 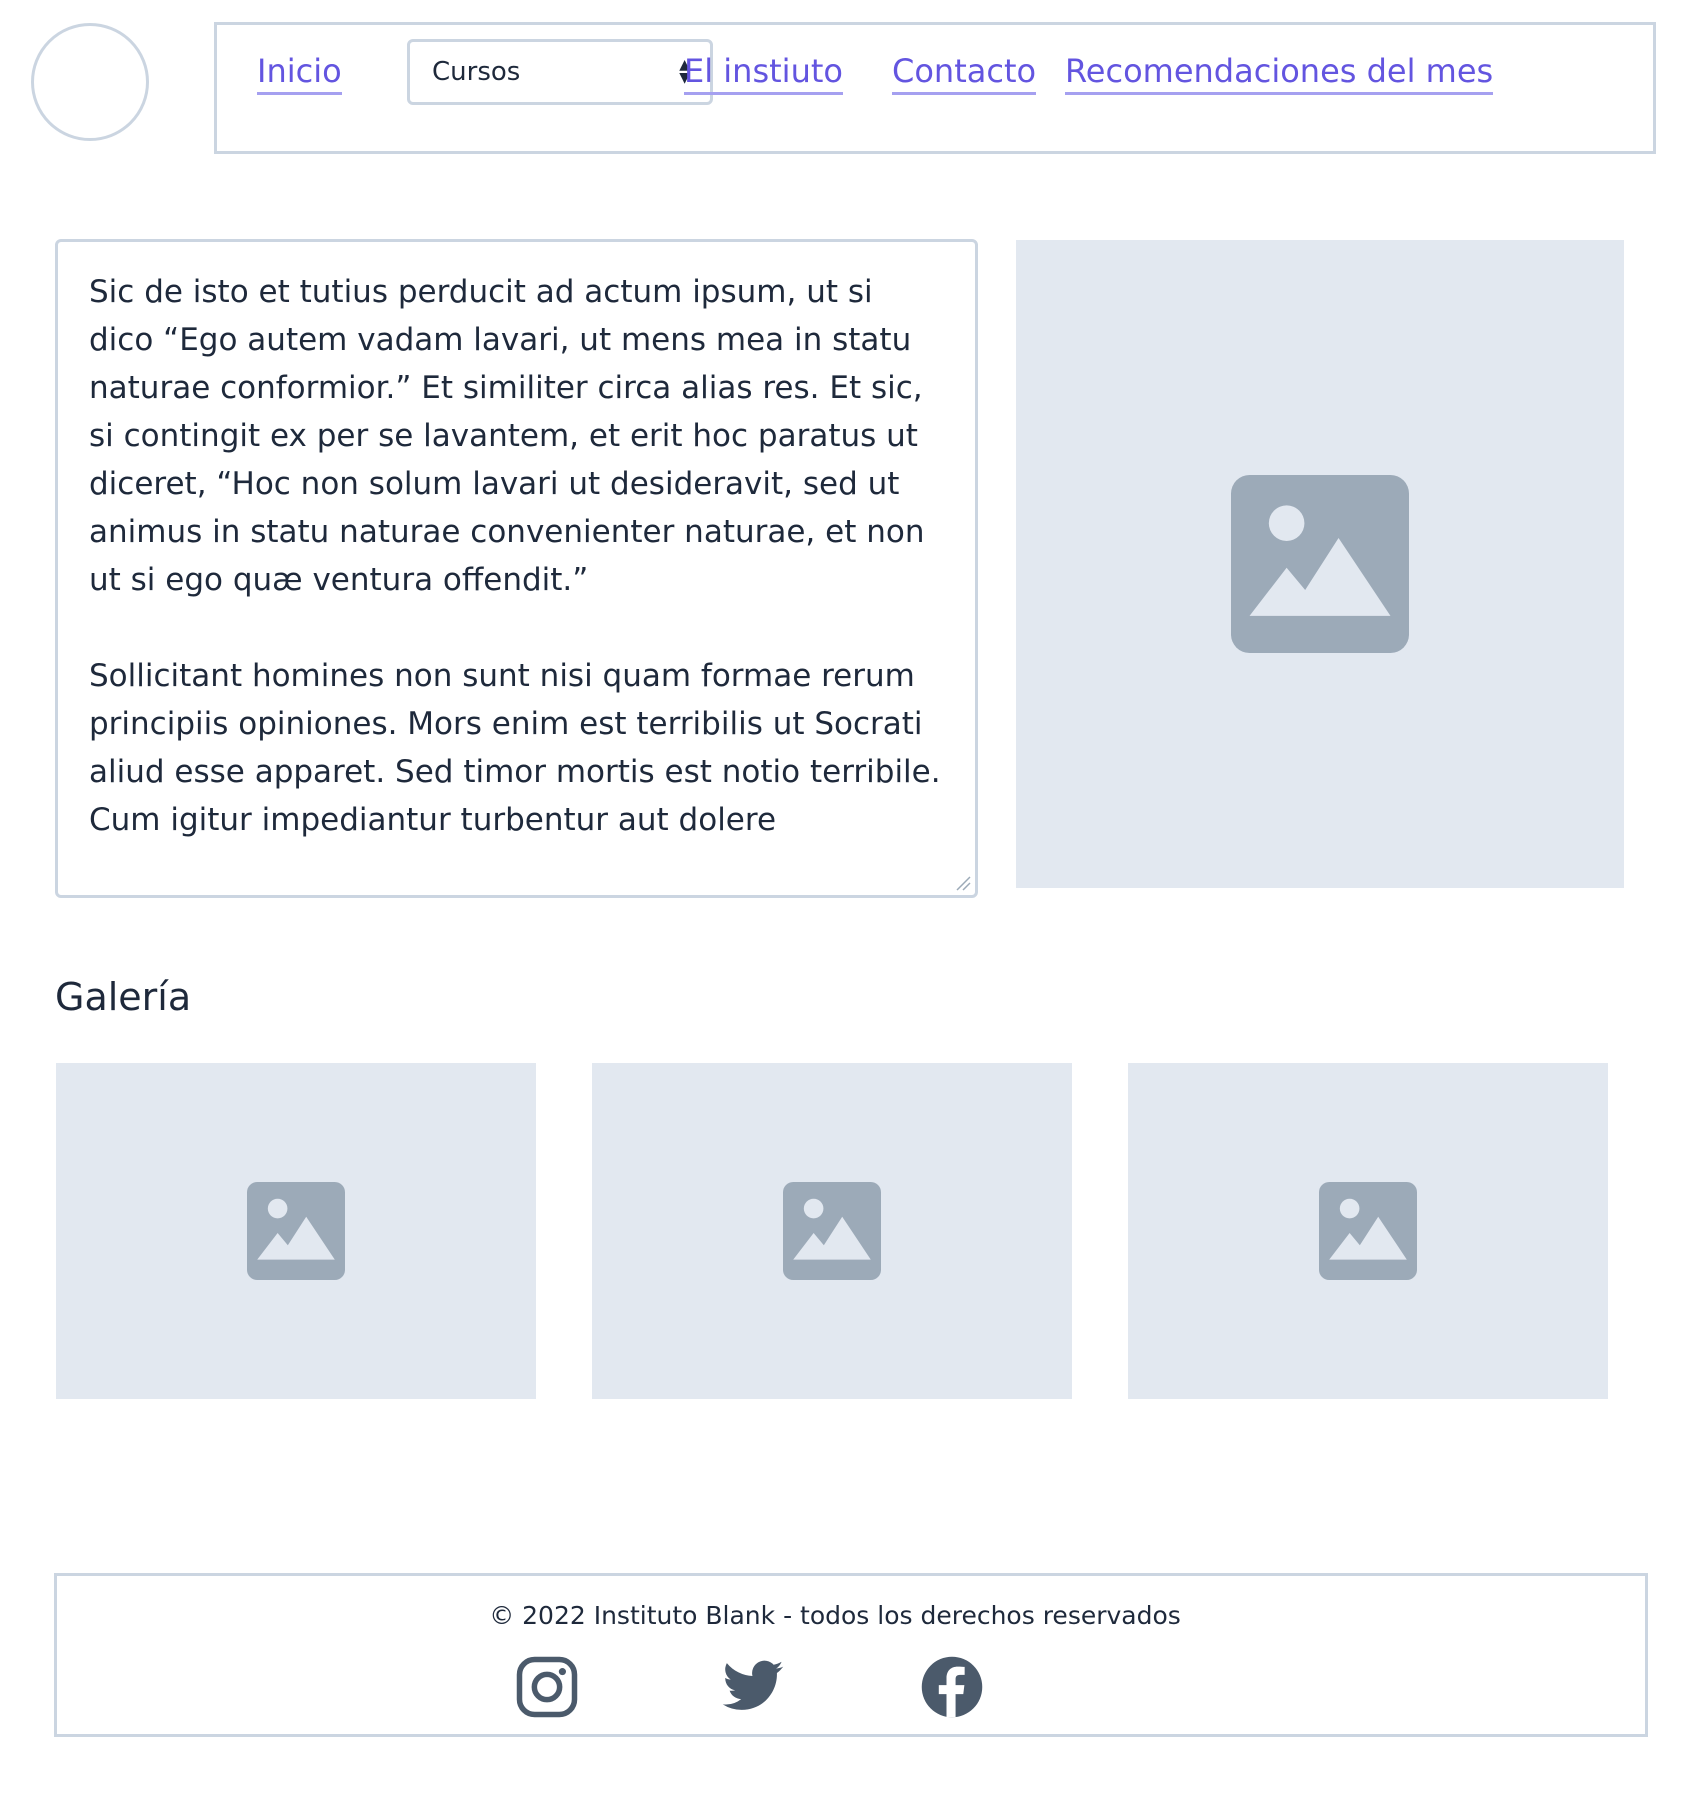 I want to click on twitter-icon, so click(x=753, y=1687).